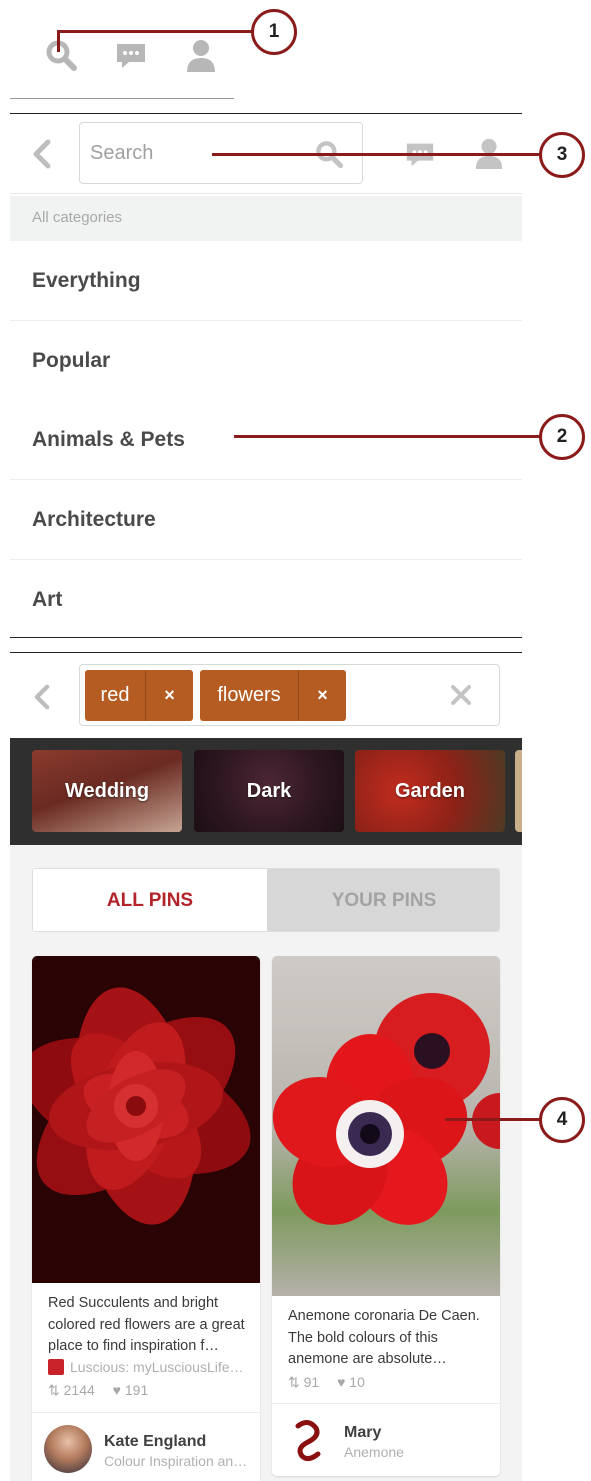 The width and height of the screenshot is (591, 1481). I want to click on guide-partial, so click(518, 791).